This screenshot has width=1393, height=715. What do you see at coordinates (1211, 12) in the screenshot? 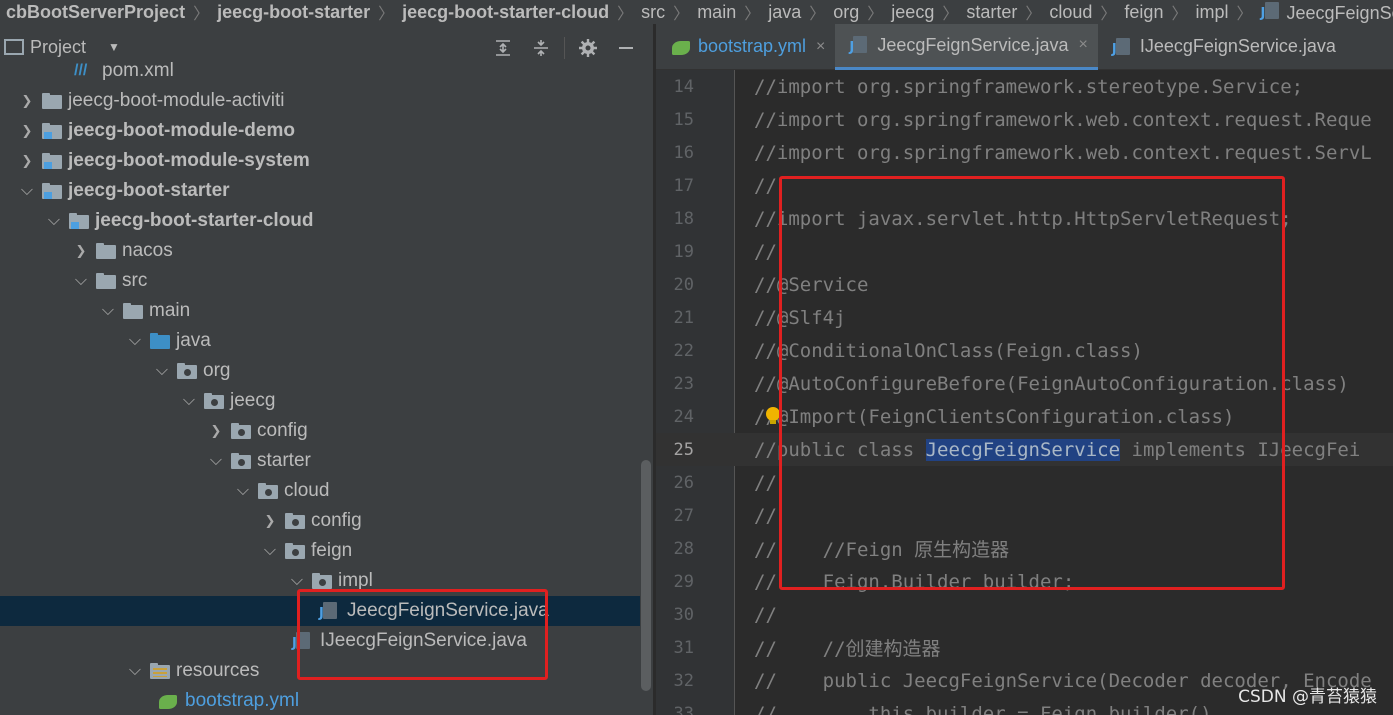
I see `breadcrumb-item: impl` at bounding box center [1211, 12].